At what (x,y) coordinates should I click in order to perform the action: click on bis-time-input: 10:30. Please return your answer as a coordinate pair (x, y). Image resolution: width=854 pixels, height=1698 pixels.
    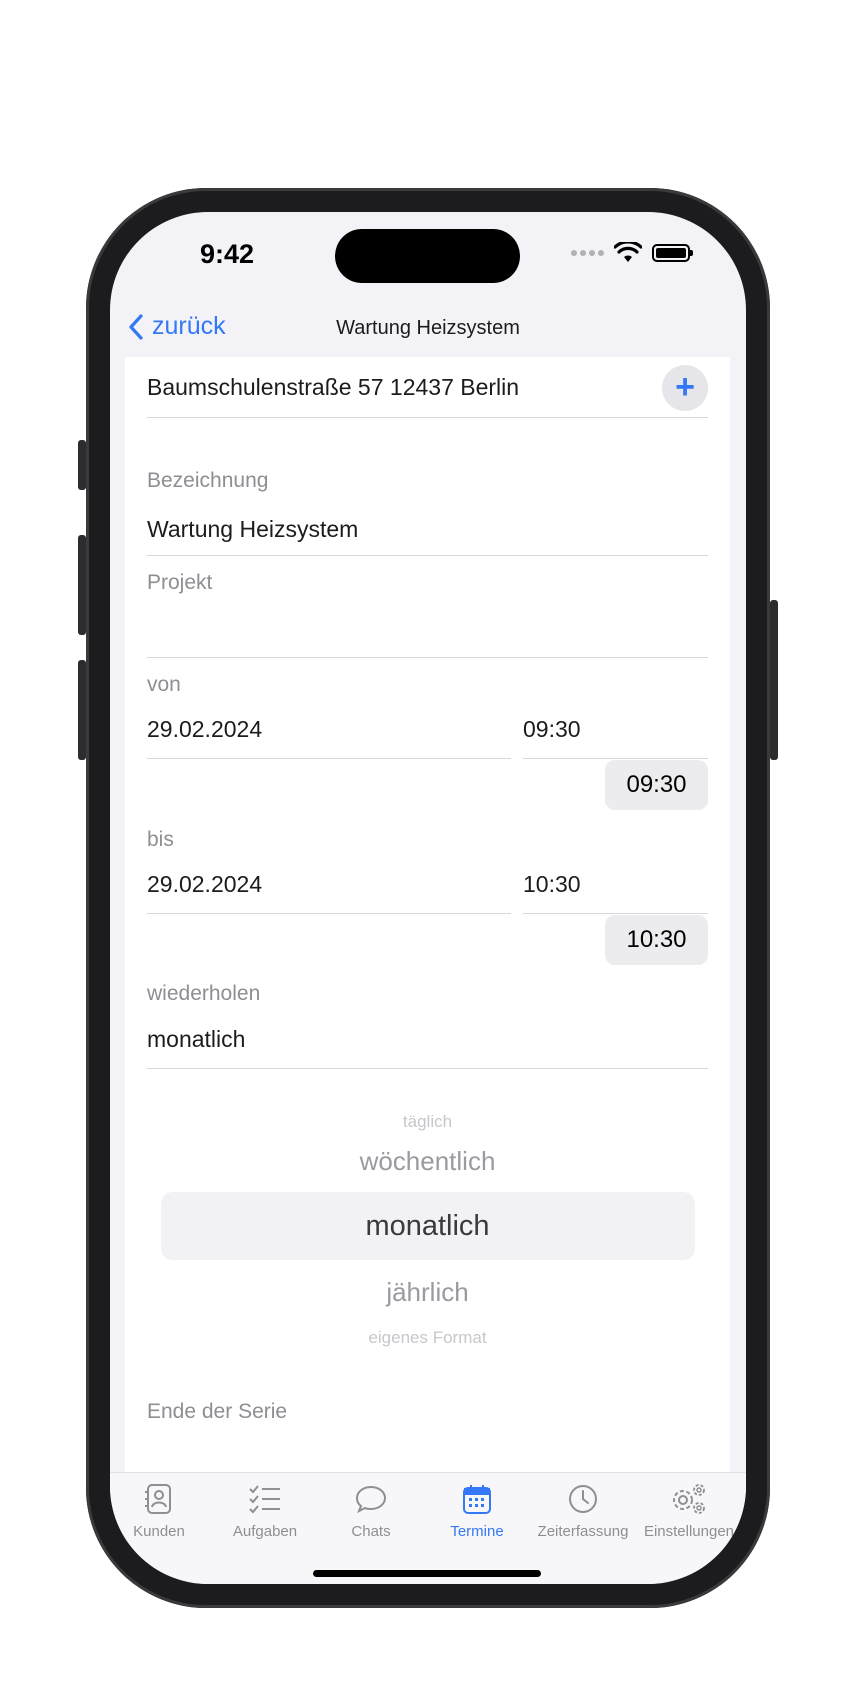
    Looking at the image, I should click on (552, 884).